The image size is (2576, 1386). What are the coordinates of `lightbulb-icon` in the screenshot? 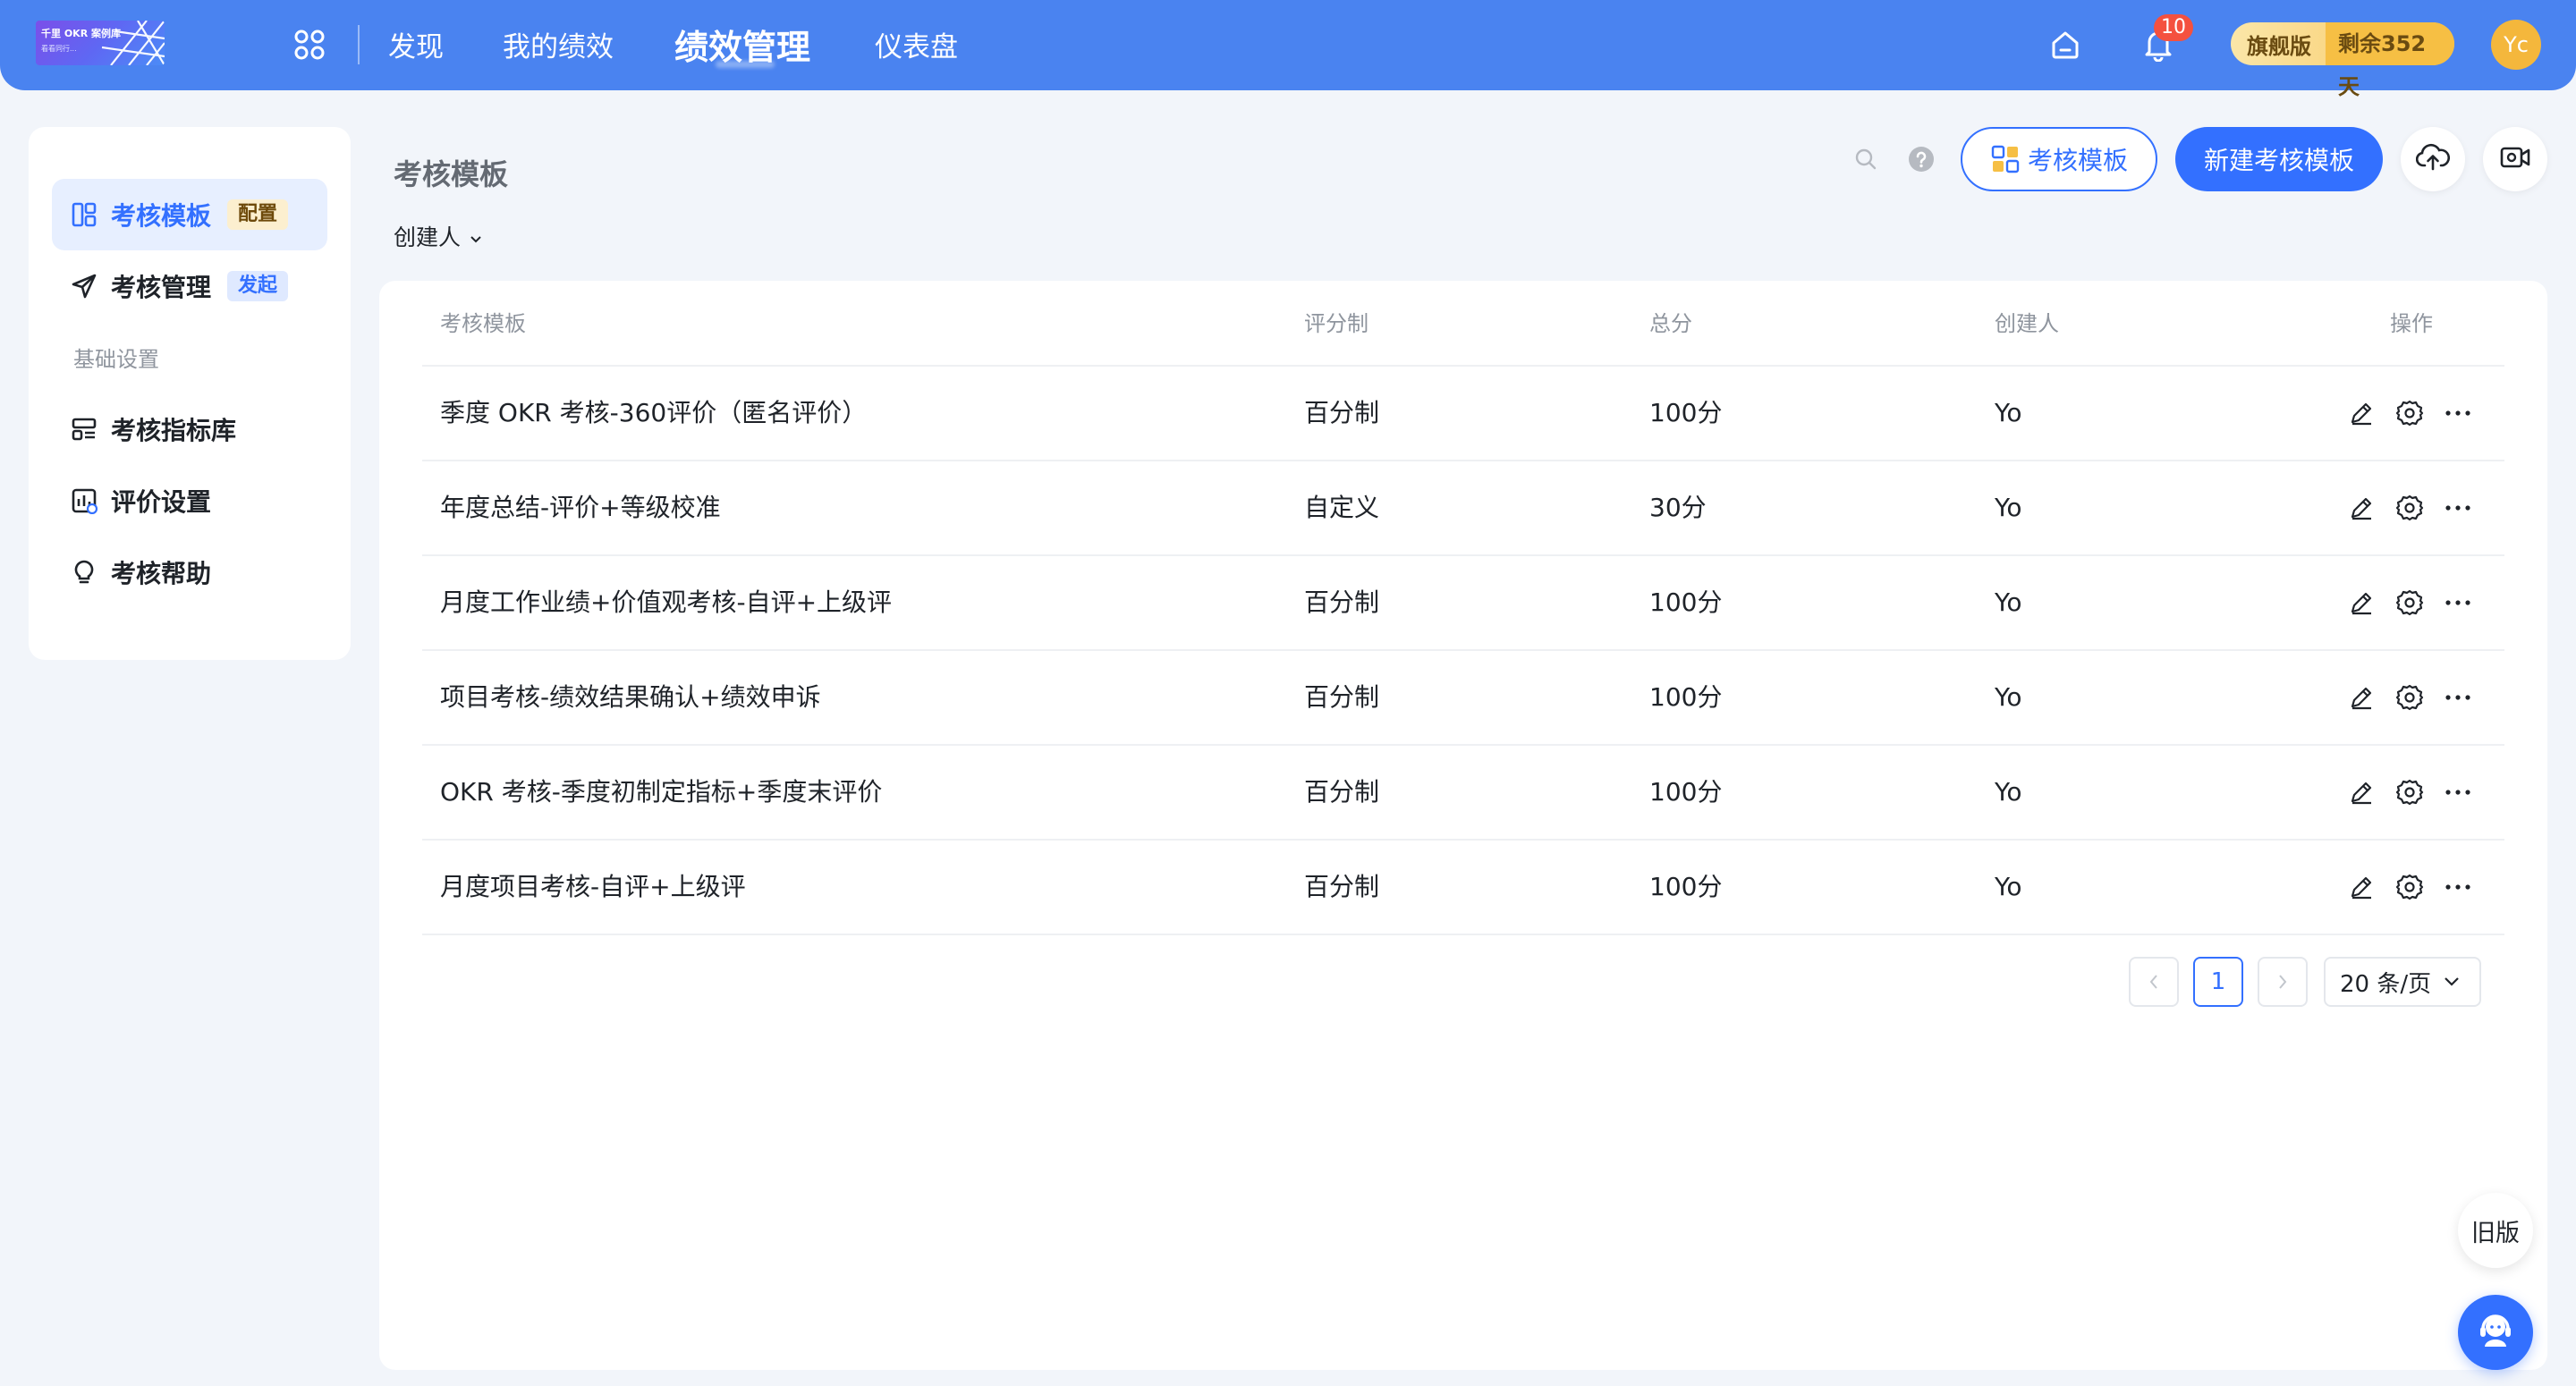 It's located at (84, 572).